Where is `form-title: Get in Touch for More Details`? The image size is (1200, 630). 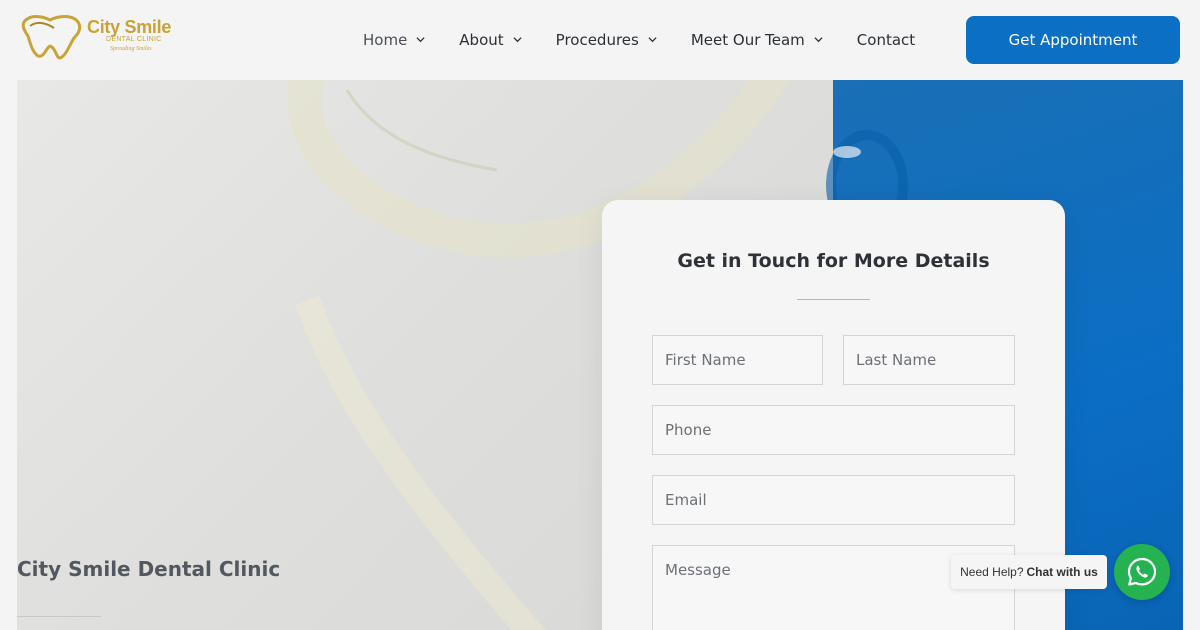 form-title: Get in Touch for More Details is located at coordinates (833, 261).